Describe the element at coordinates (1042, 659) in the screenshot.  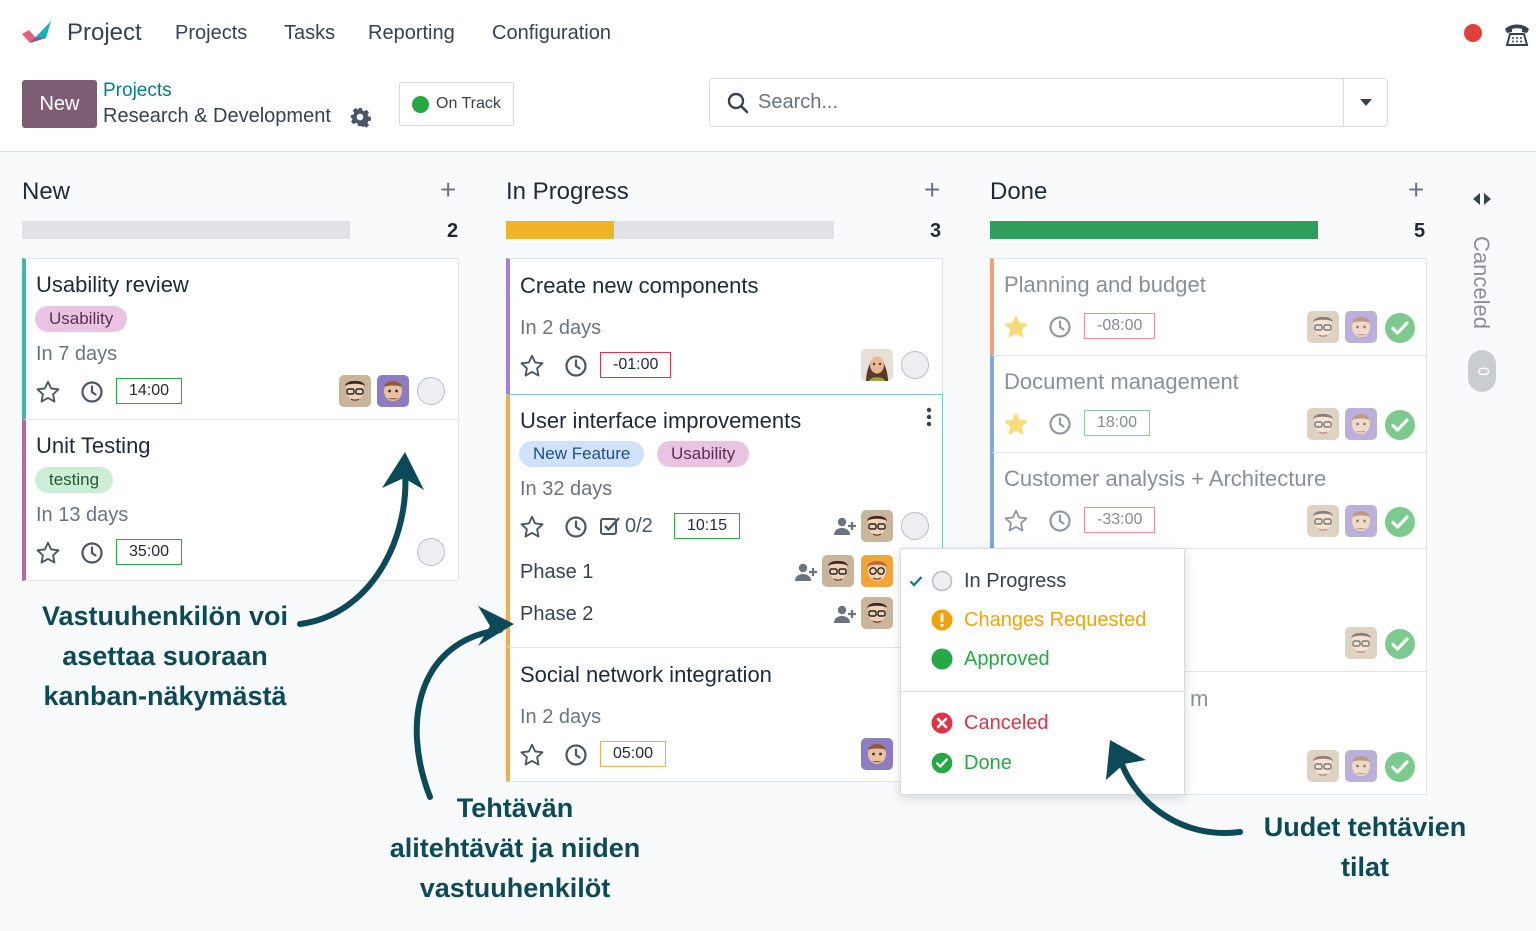
I see `state-option-approved: Approved` at that location.